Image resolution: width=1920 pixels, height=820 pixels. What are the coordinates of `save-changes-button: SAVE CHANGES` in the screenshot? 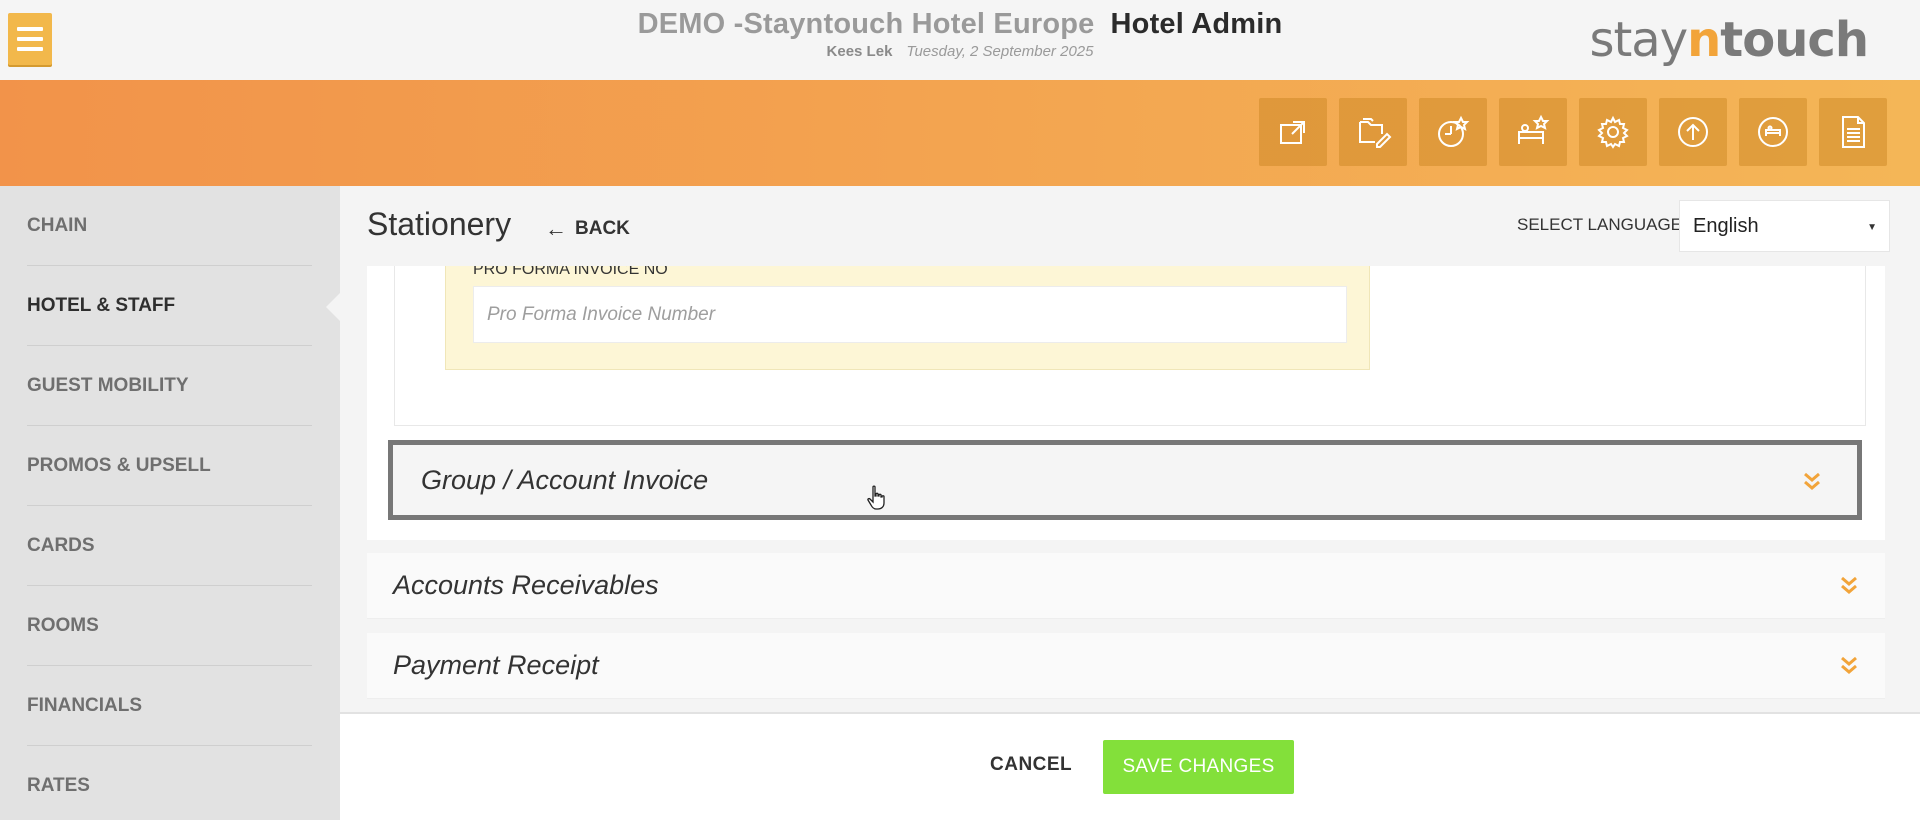 It's located at (1198, 767).